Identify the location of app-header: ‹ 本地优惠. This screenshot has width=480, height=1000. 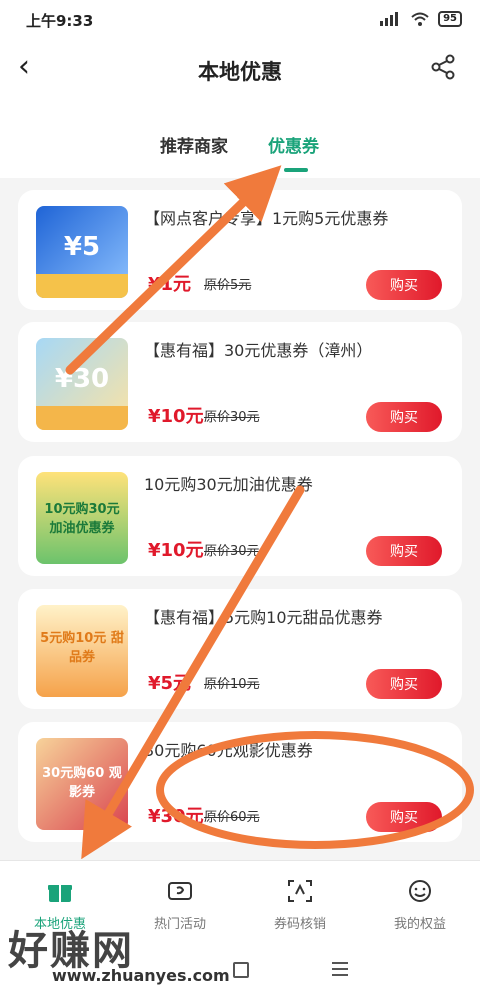
(240, 70).